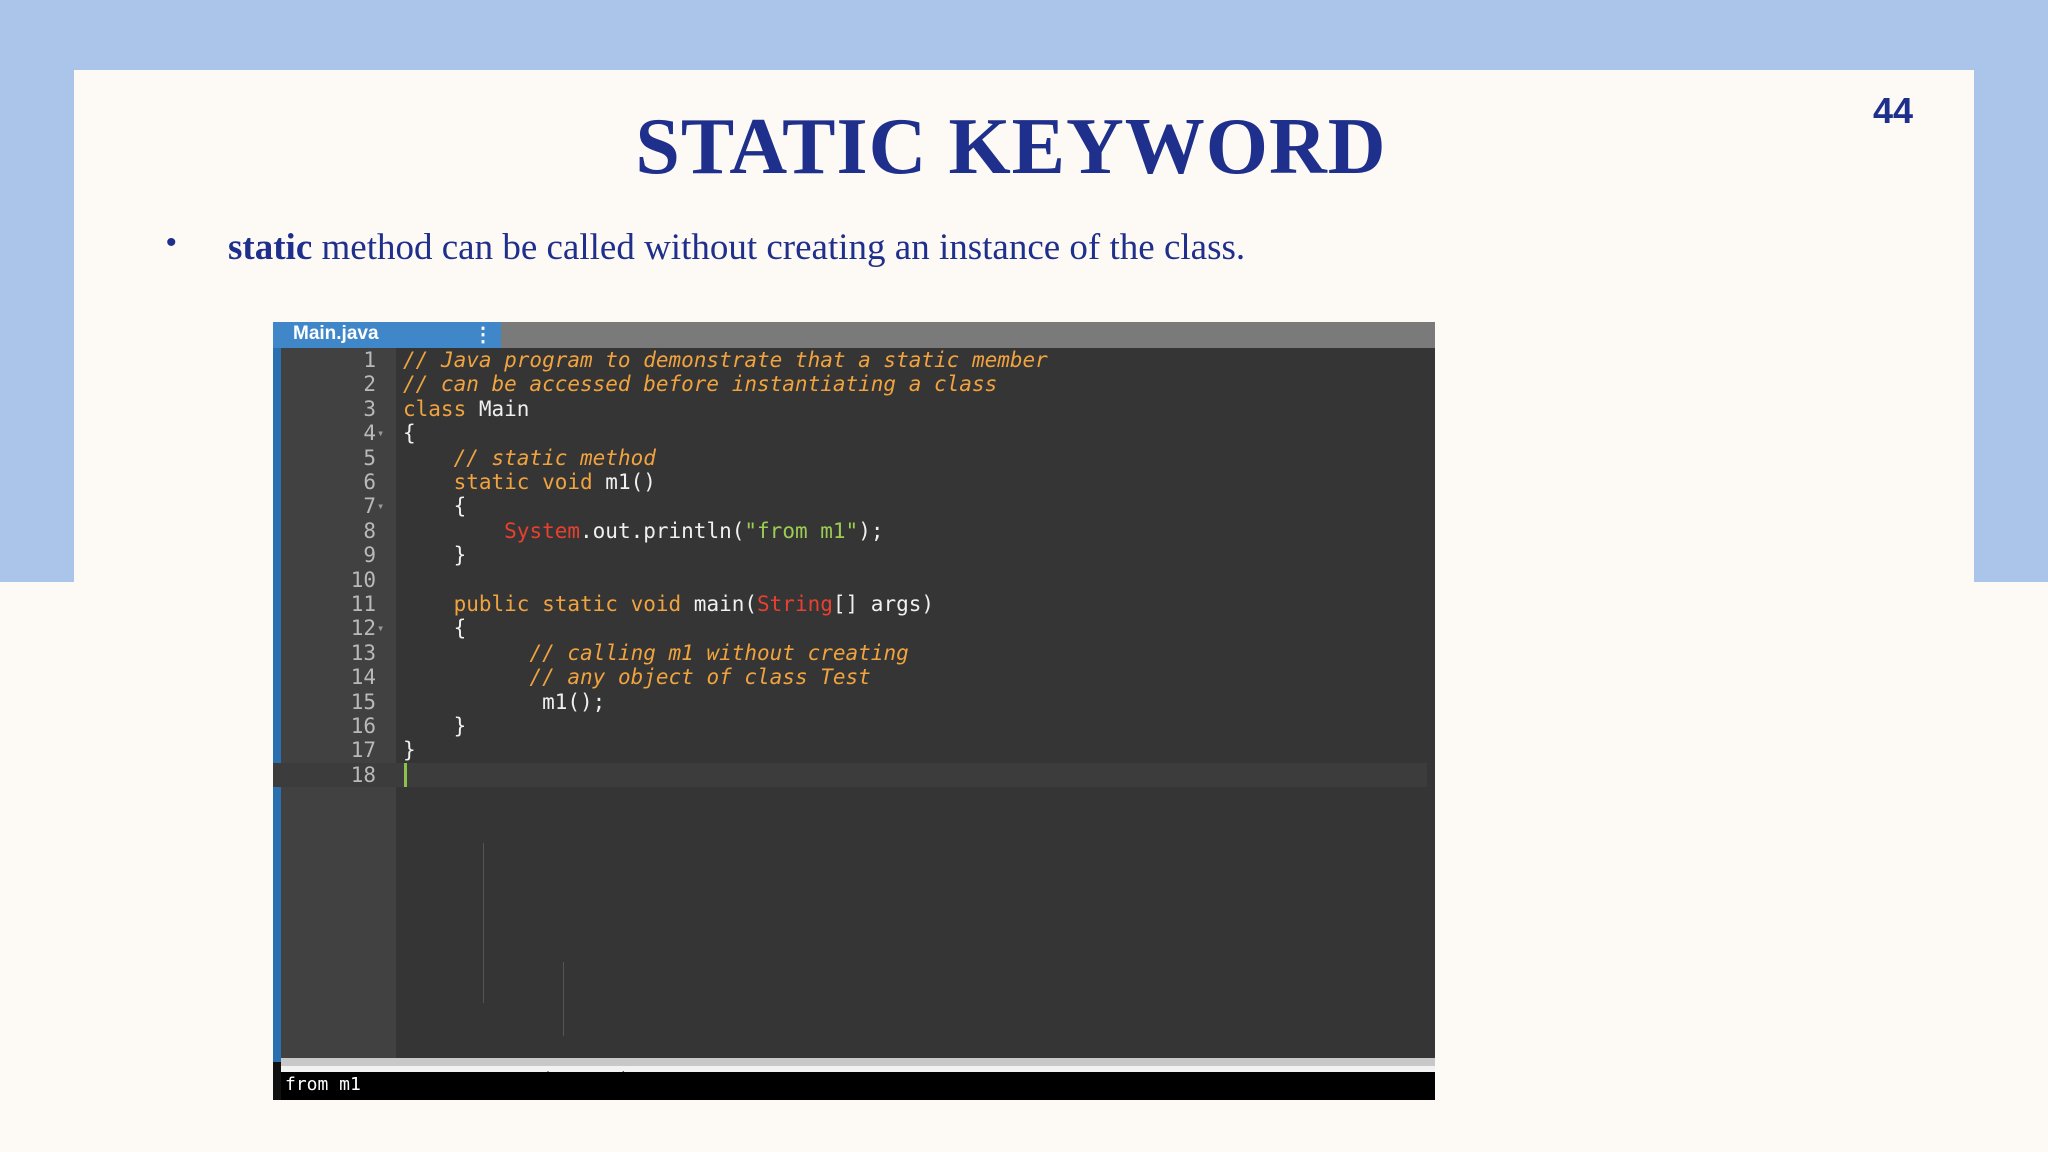  What do you see at coordinates (554, 457) in the screenshot?
I see `code-comment: // static method` at bounding box center [554, 457].